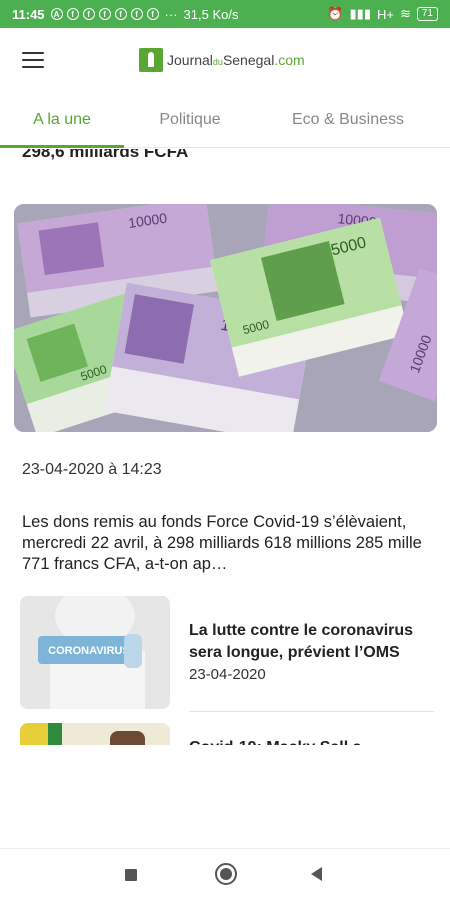 This screenshot has width=450, height=900. Describe the element at coordinates (62, 120) in the screenshot. I see `tab-a-la-une: A la une` at that location.